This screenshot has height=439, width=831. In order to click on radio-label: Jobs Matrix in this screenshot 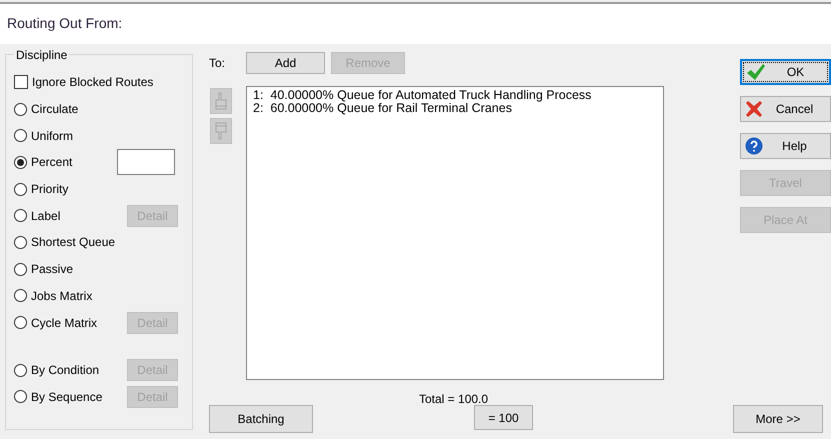, I will do `click(61, 296)`.